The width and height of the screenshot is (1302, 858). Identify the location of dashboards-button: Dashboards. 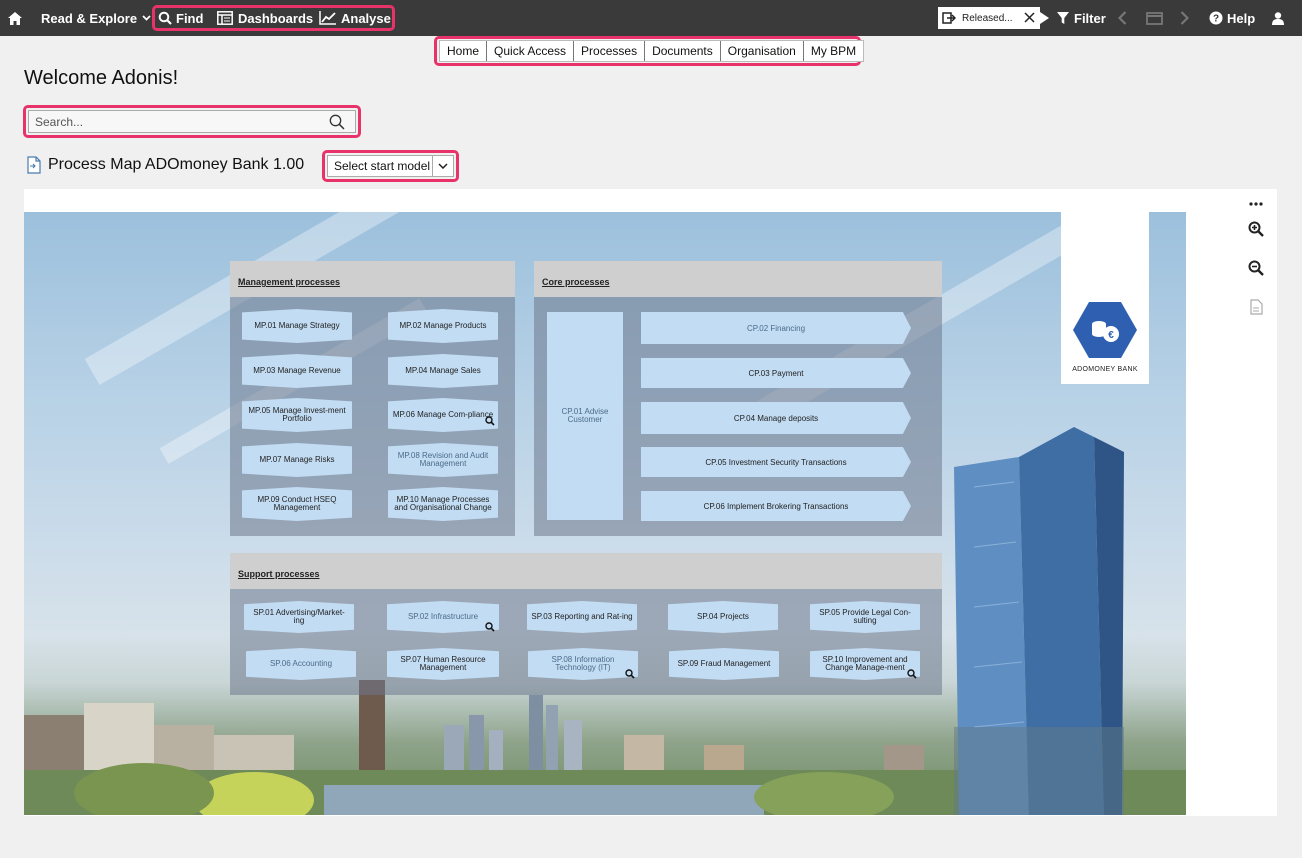
(265, 18).